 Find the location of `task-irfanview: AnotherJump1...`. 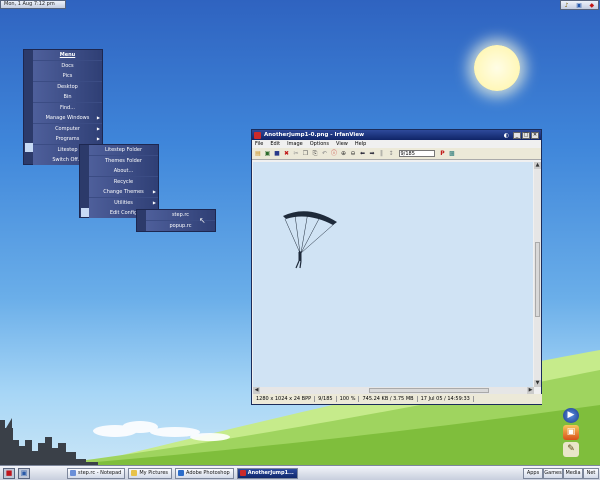

task-irfanview: AnotherJump1... is located at coordinates (267, 473).